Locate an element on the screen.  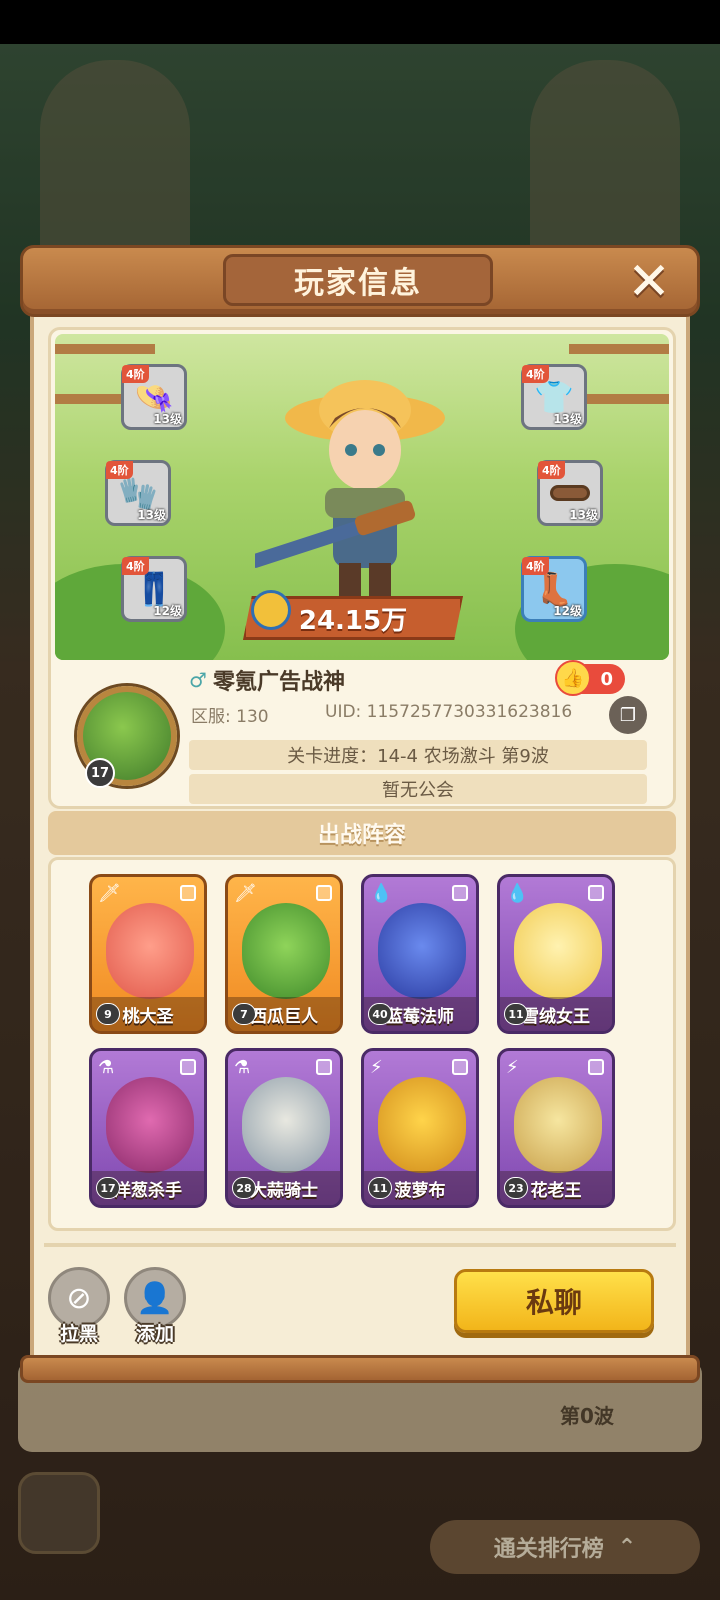
lineup-title: 出战阵容 is located at coordinates (362, 833).